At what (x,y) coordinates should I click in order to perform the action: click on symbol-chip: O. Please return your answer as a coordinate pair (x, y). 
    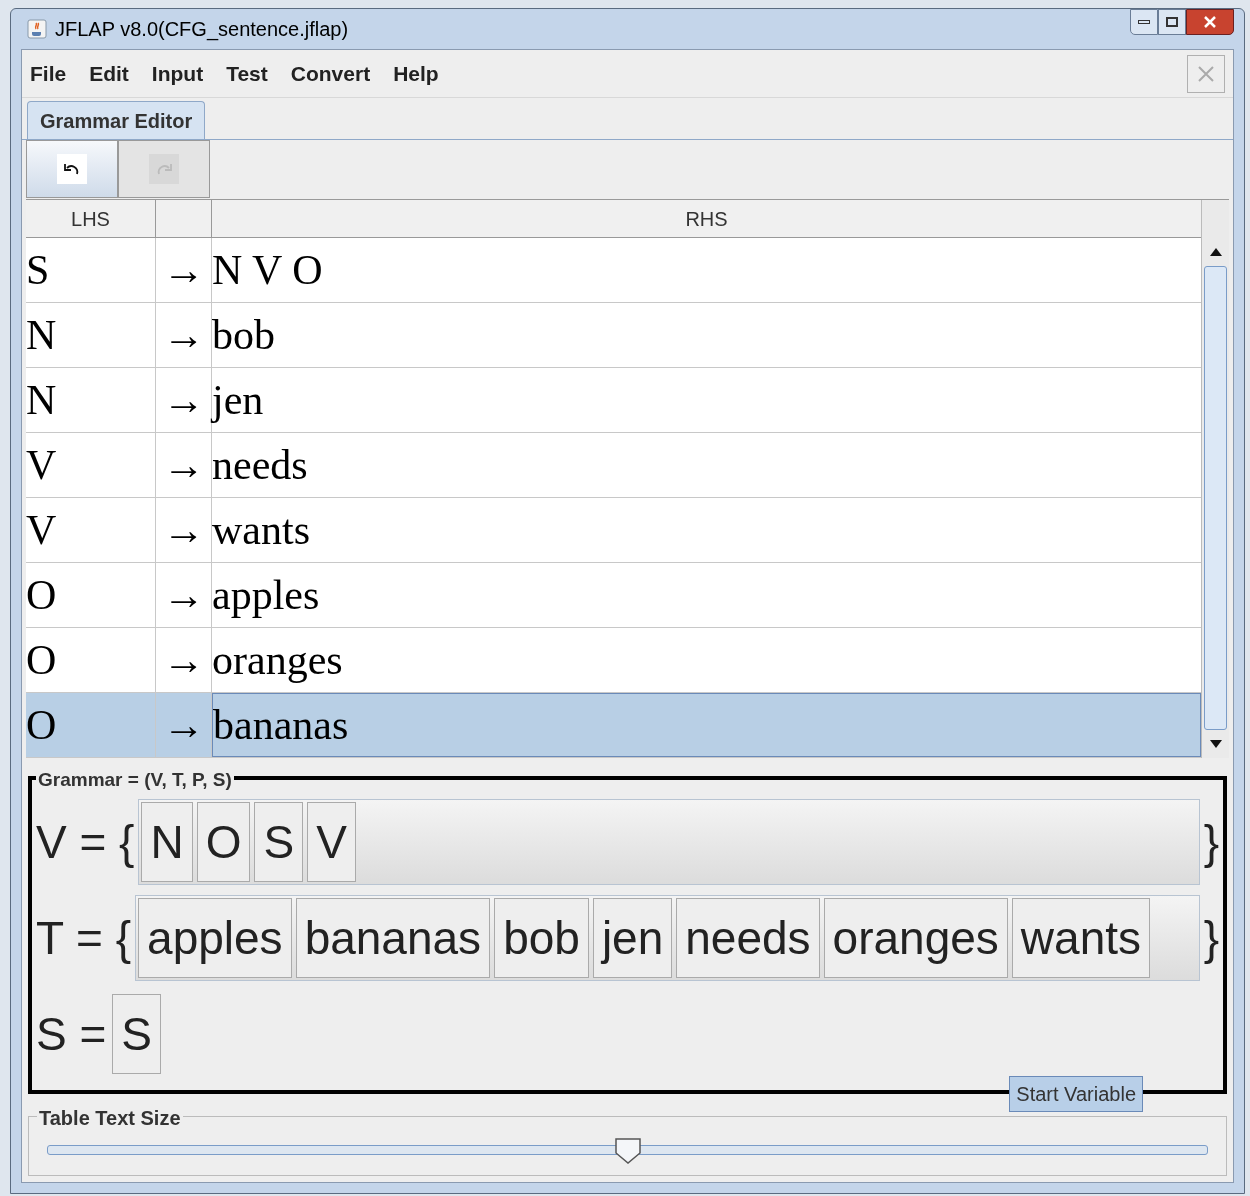
    Looking at the image, I should click on (223, 842).